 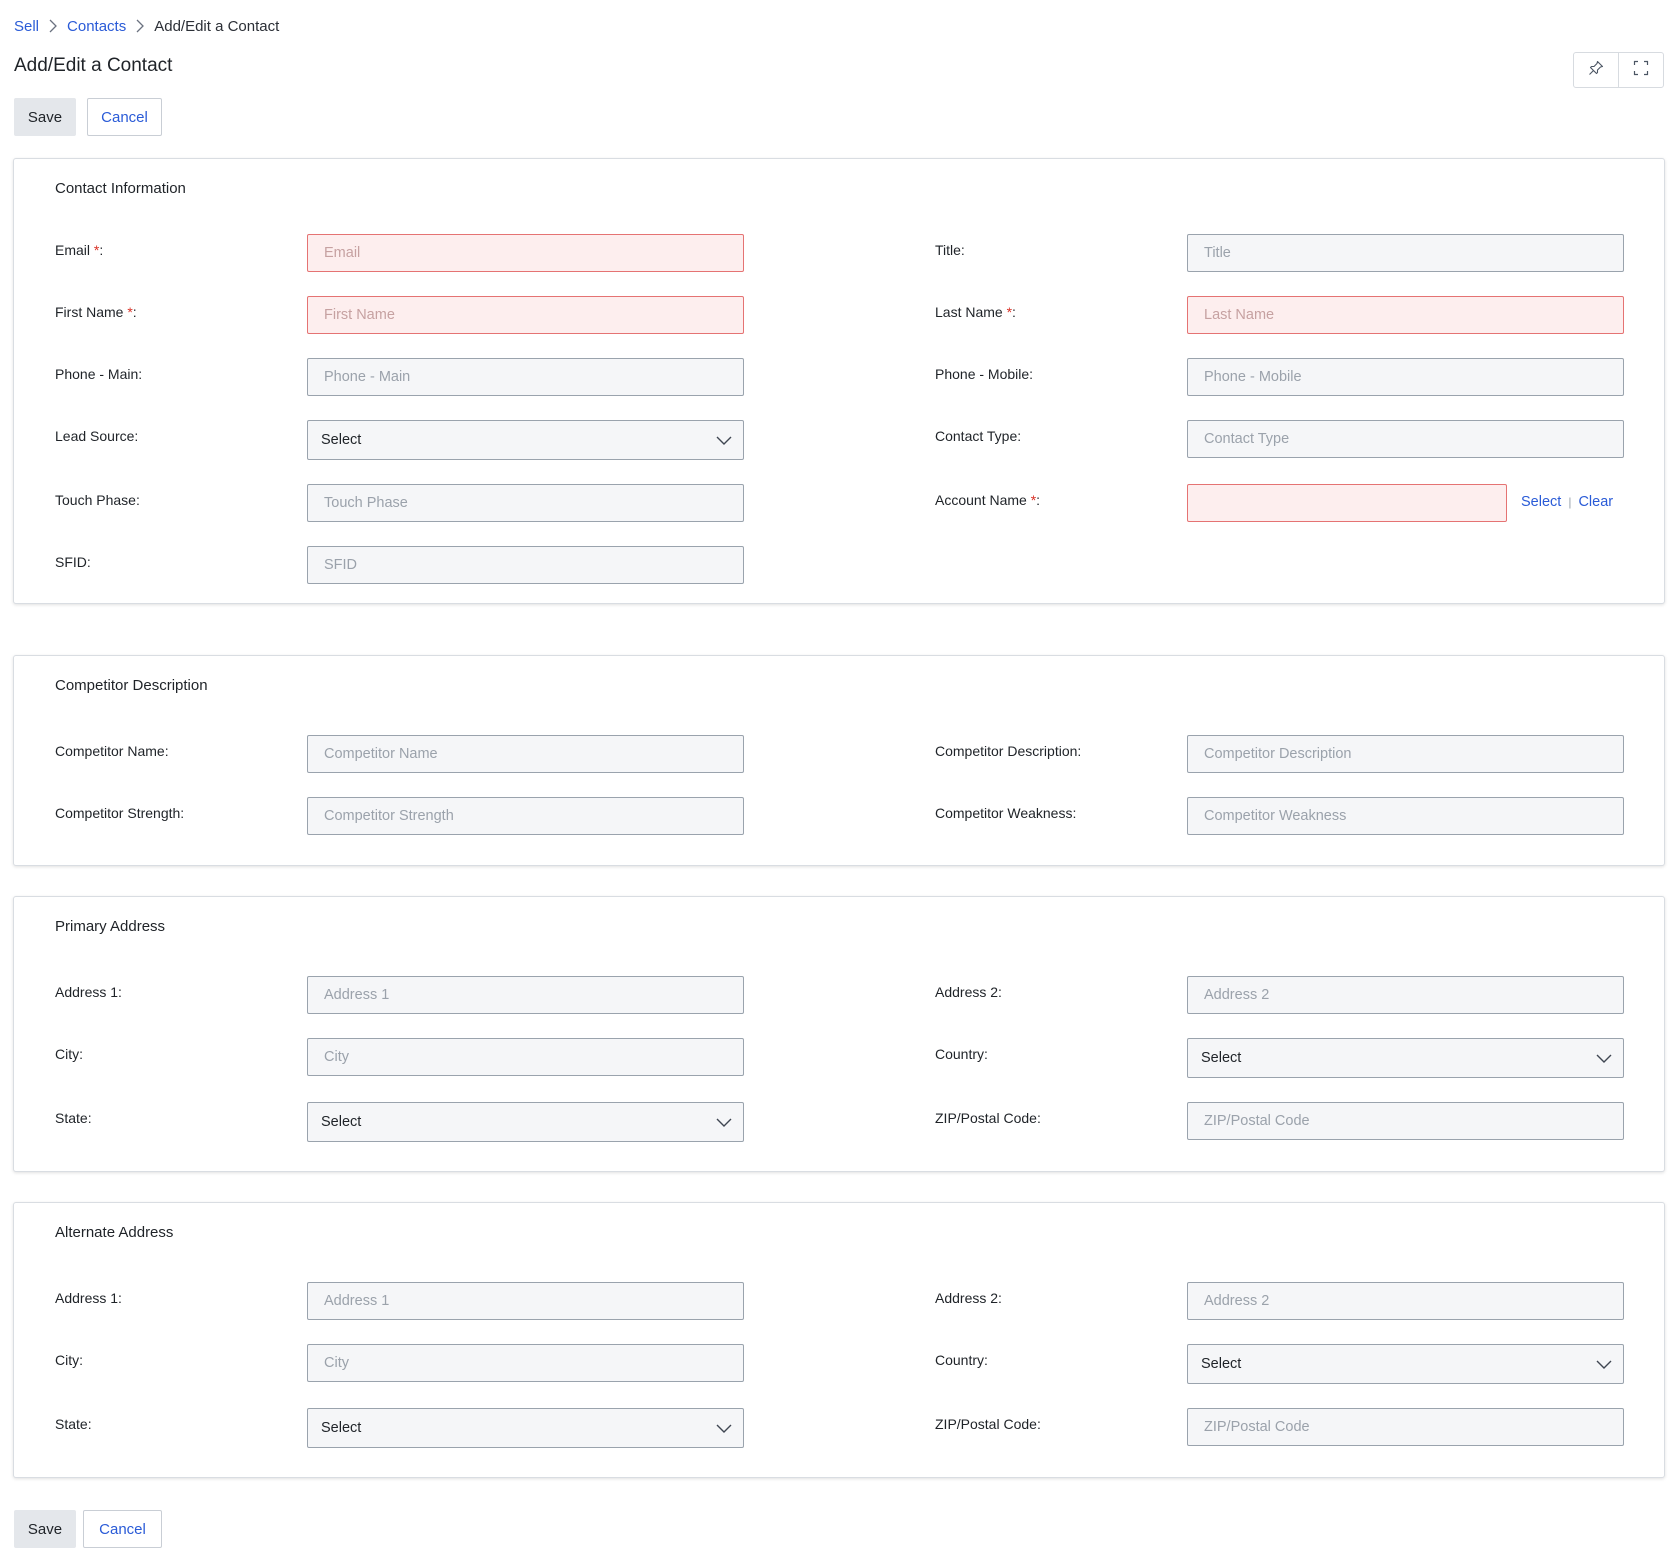 I want to click on section-title: Competitor Description, so click(x=131, y=685).